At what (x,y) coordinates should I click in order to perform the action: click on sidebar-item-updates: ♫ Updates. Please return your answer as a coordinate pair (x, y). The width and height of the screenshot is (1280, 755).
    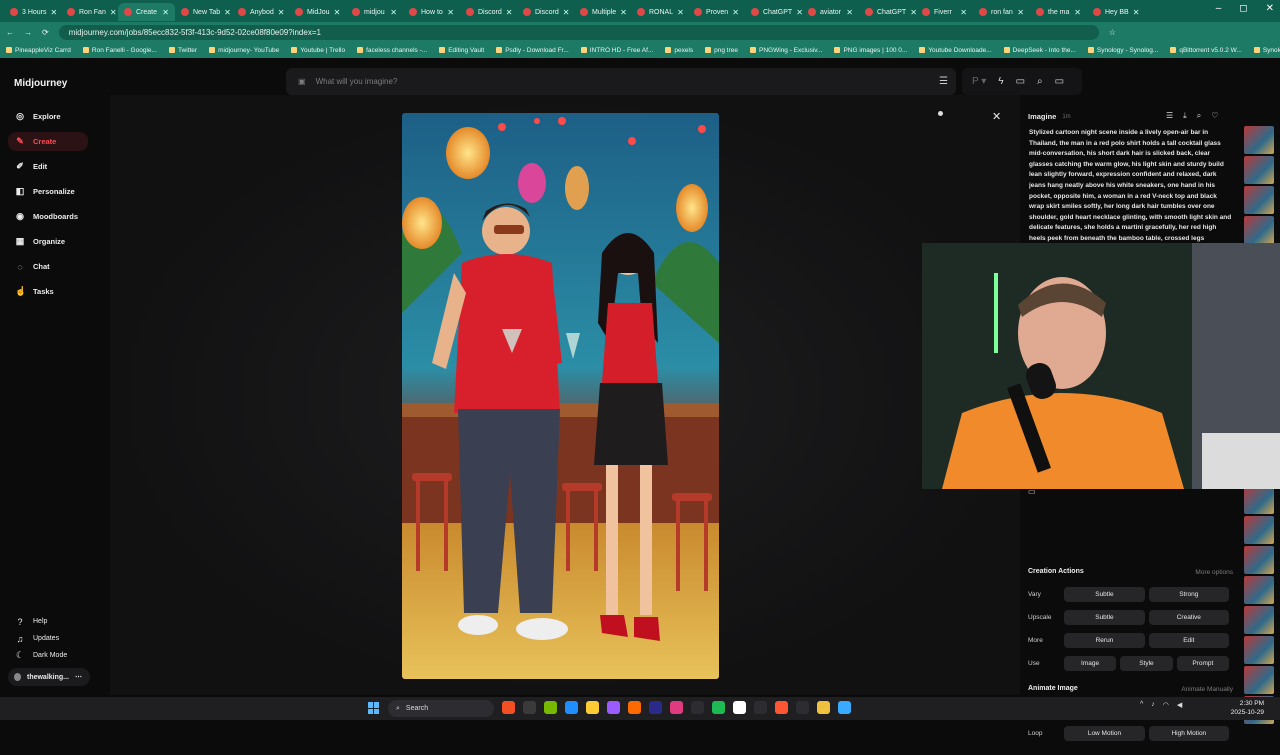
    Looking at the image, I should click on (48, 638).